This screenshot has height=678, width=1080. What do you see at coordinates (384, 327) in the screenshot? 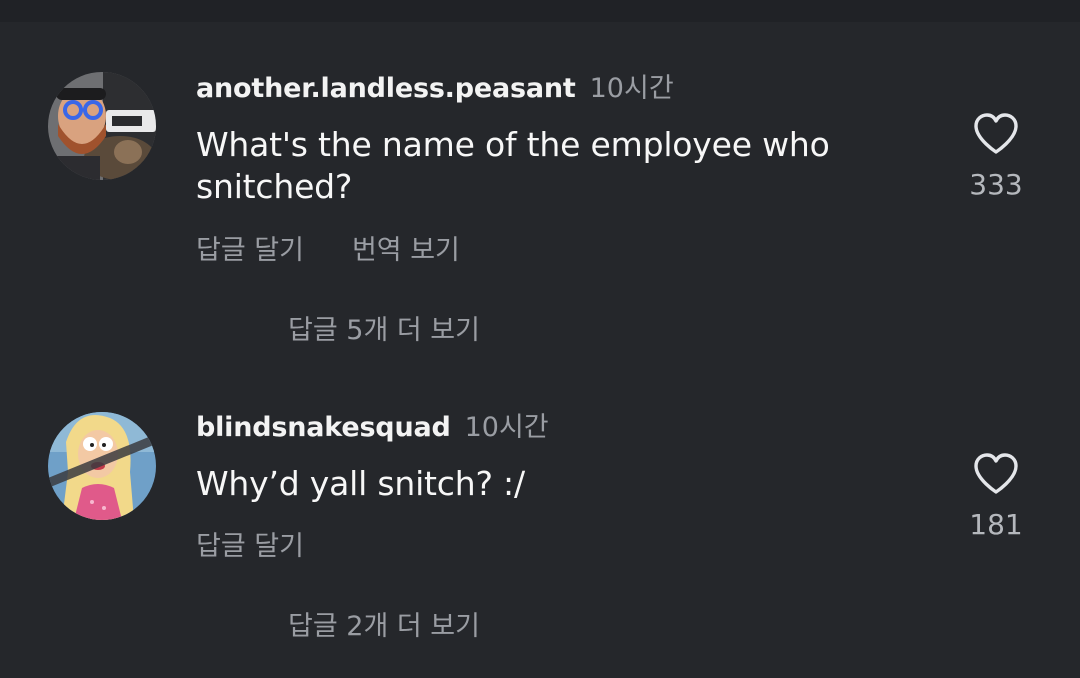
I see `view-more-replies-button: 답글 5개 더 보기` at bounding box center [384, 327].